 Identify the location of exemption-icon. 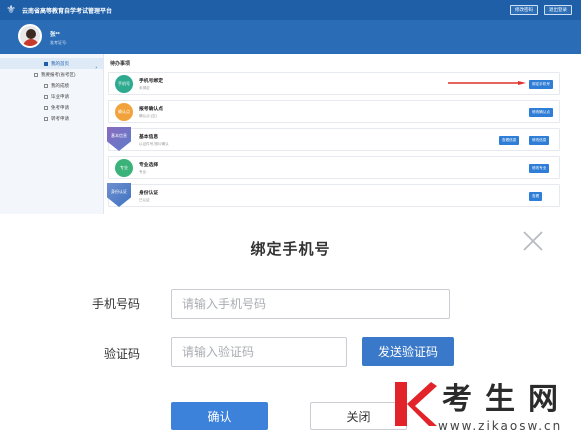
(46, 107).